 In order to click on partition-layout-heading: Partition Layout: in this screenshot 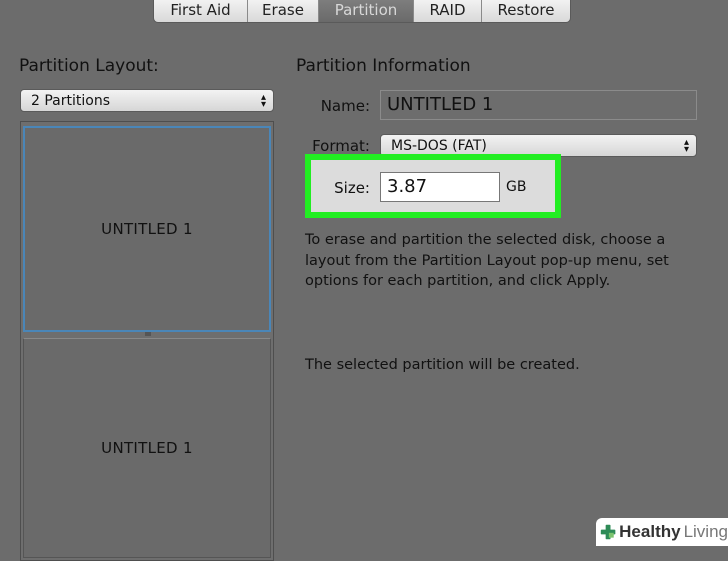, I will do `click(89, 66)`.